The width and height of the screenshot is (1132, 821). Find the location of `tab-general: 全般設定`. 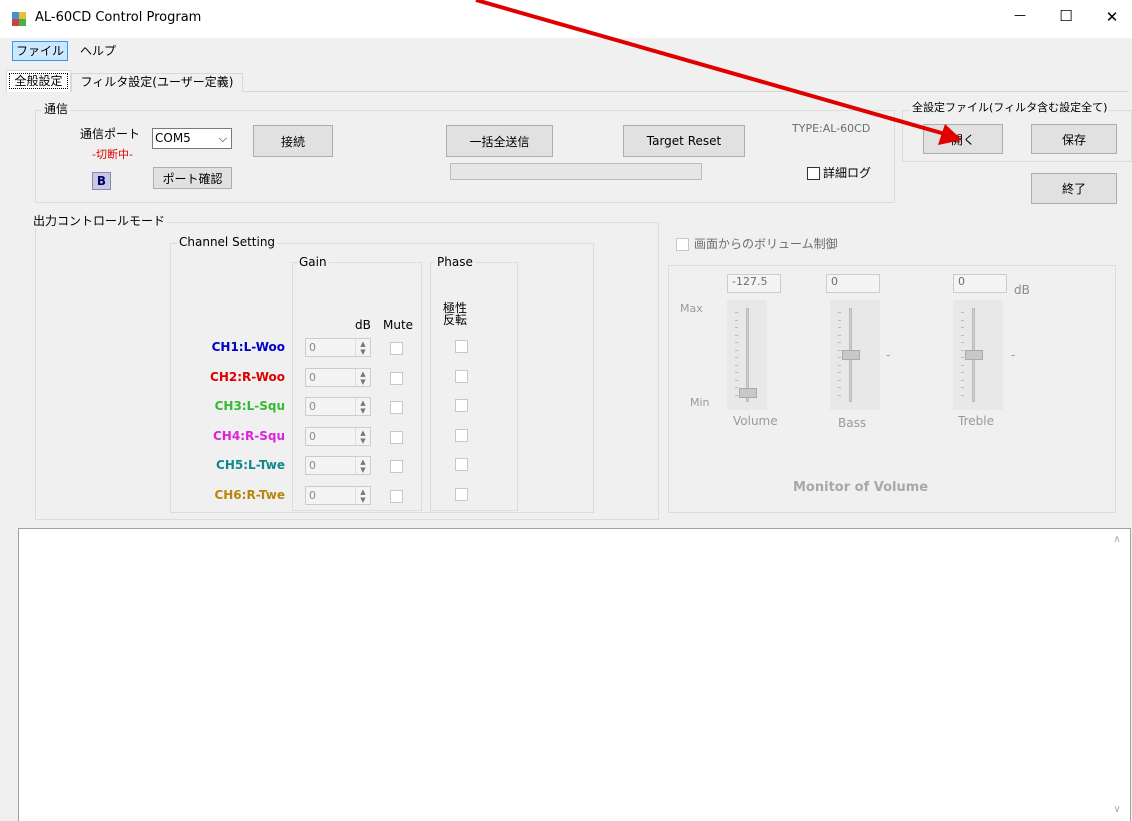

tab-general: 全般設定 is located at coordinates (38, 81).